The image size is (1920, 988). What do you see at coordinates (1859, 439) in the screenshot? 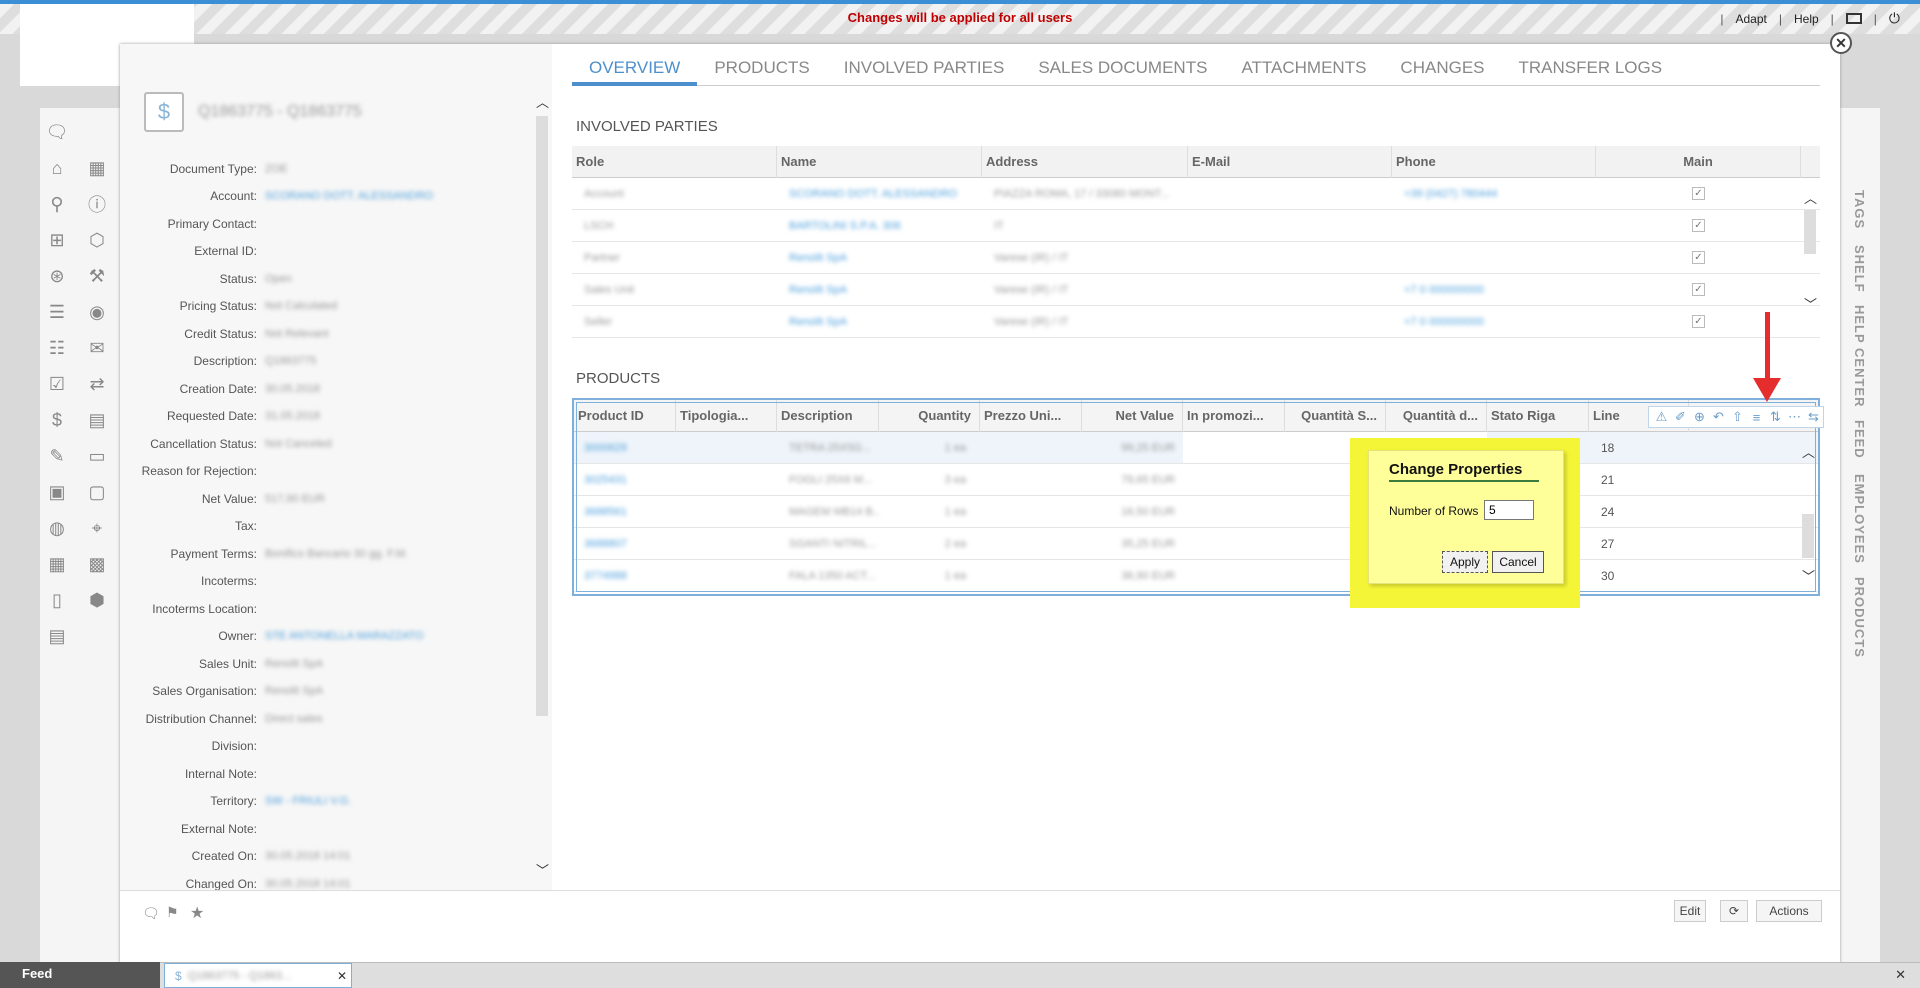
I see `sidebar-feed: FEED` at bounding box center [1859, 439].